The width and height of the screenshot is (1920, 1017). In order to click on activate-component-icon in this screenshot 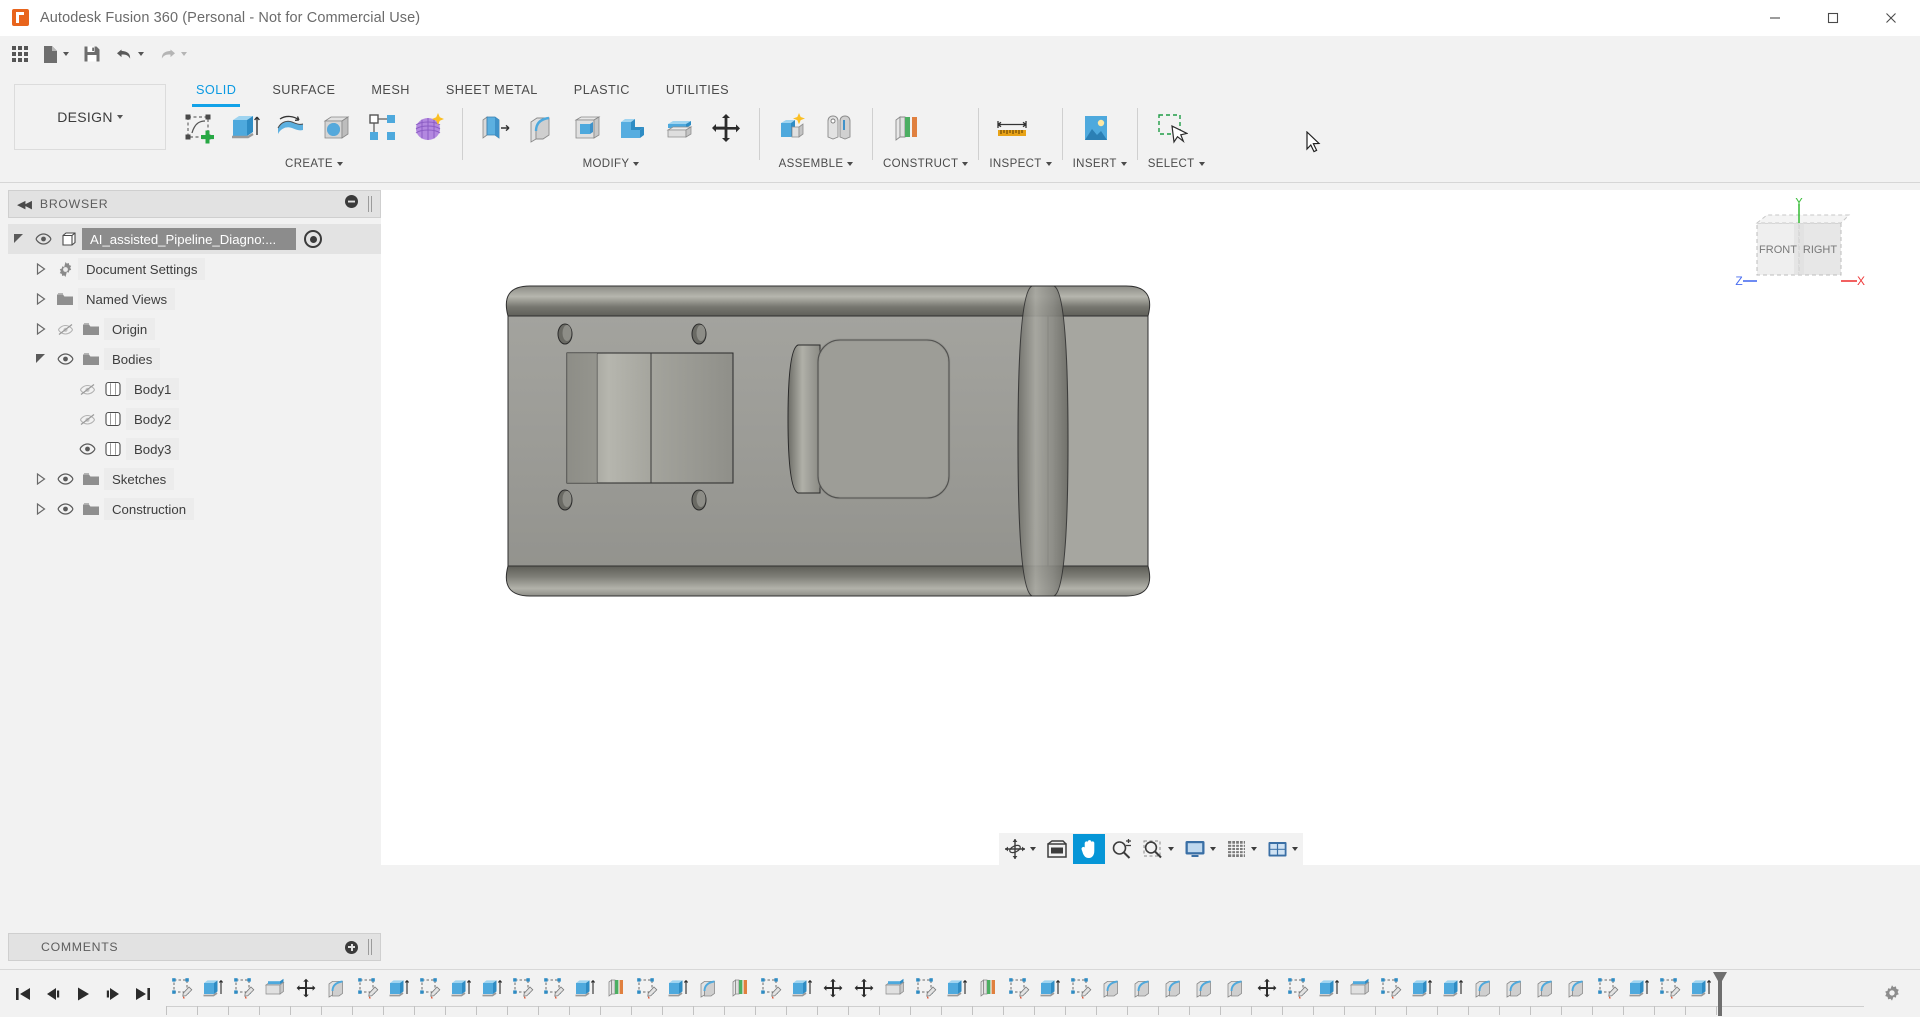, I will do `click(313, 239)`.